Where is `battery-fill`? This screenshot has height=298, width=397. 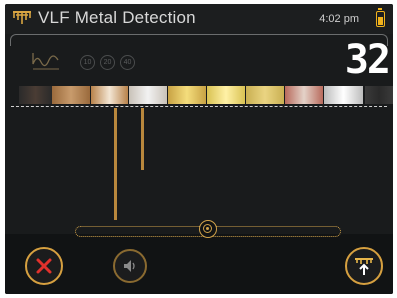
battery-fill is located at coordinates (380, 21).